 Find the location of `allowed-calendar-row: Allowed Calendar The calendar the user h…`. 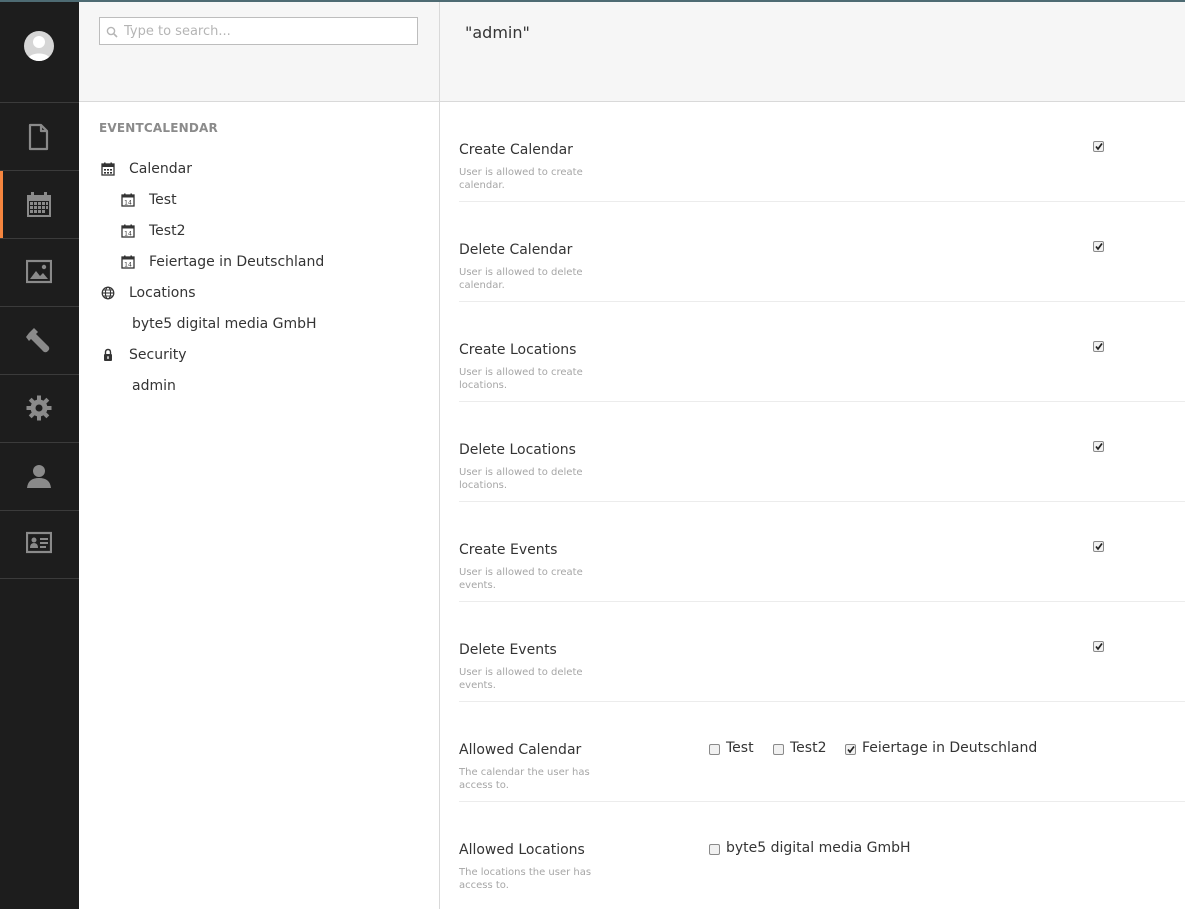

allowed-calendar-row: Allowed Calendar The calendar the user h… is located at coordinates (822, 752).